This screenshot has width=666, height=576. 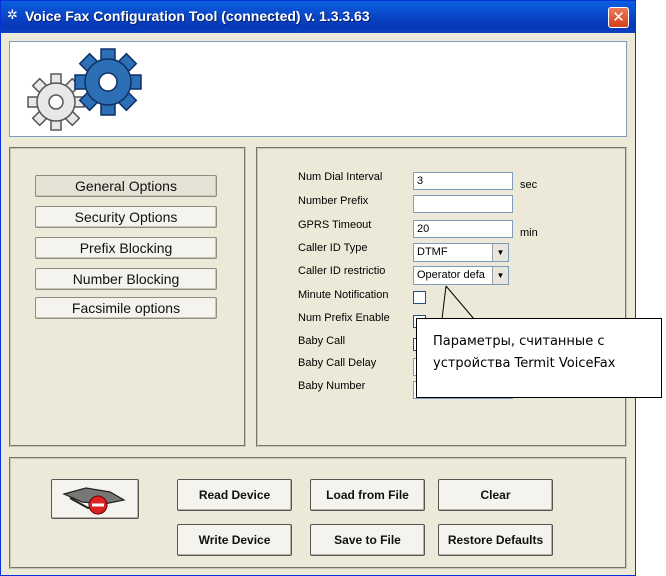 What do you see at coordinates (332, 386) in the screenshot?
I see `baby-number-label: Baby Number` at bounding box center [332, 386].